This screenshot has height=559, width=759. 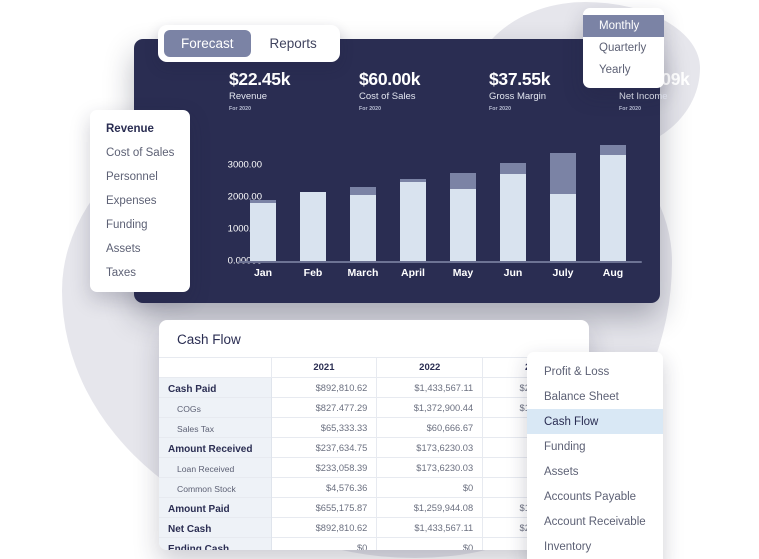 What do you see at coordinates (513, 212) in the screenshot?
I see `bar-jun` at bounding box center [513, 212].